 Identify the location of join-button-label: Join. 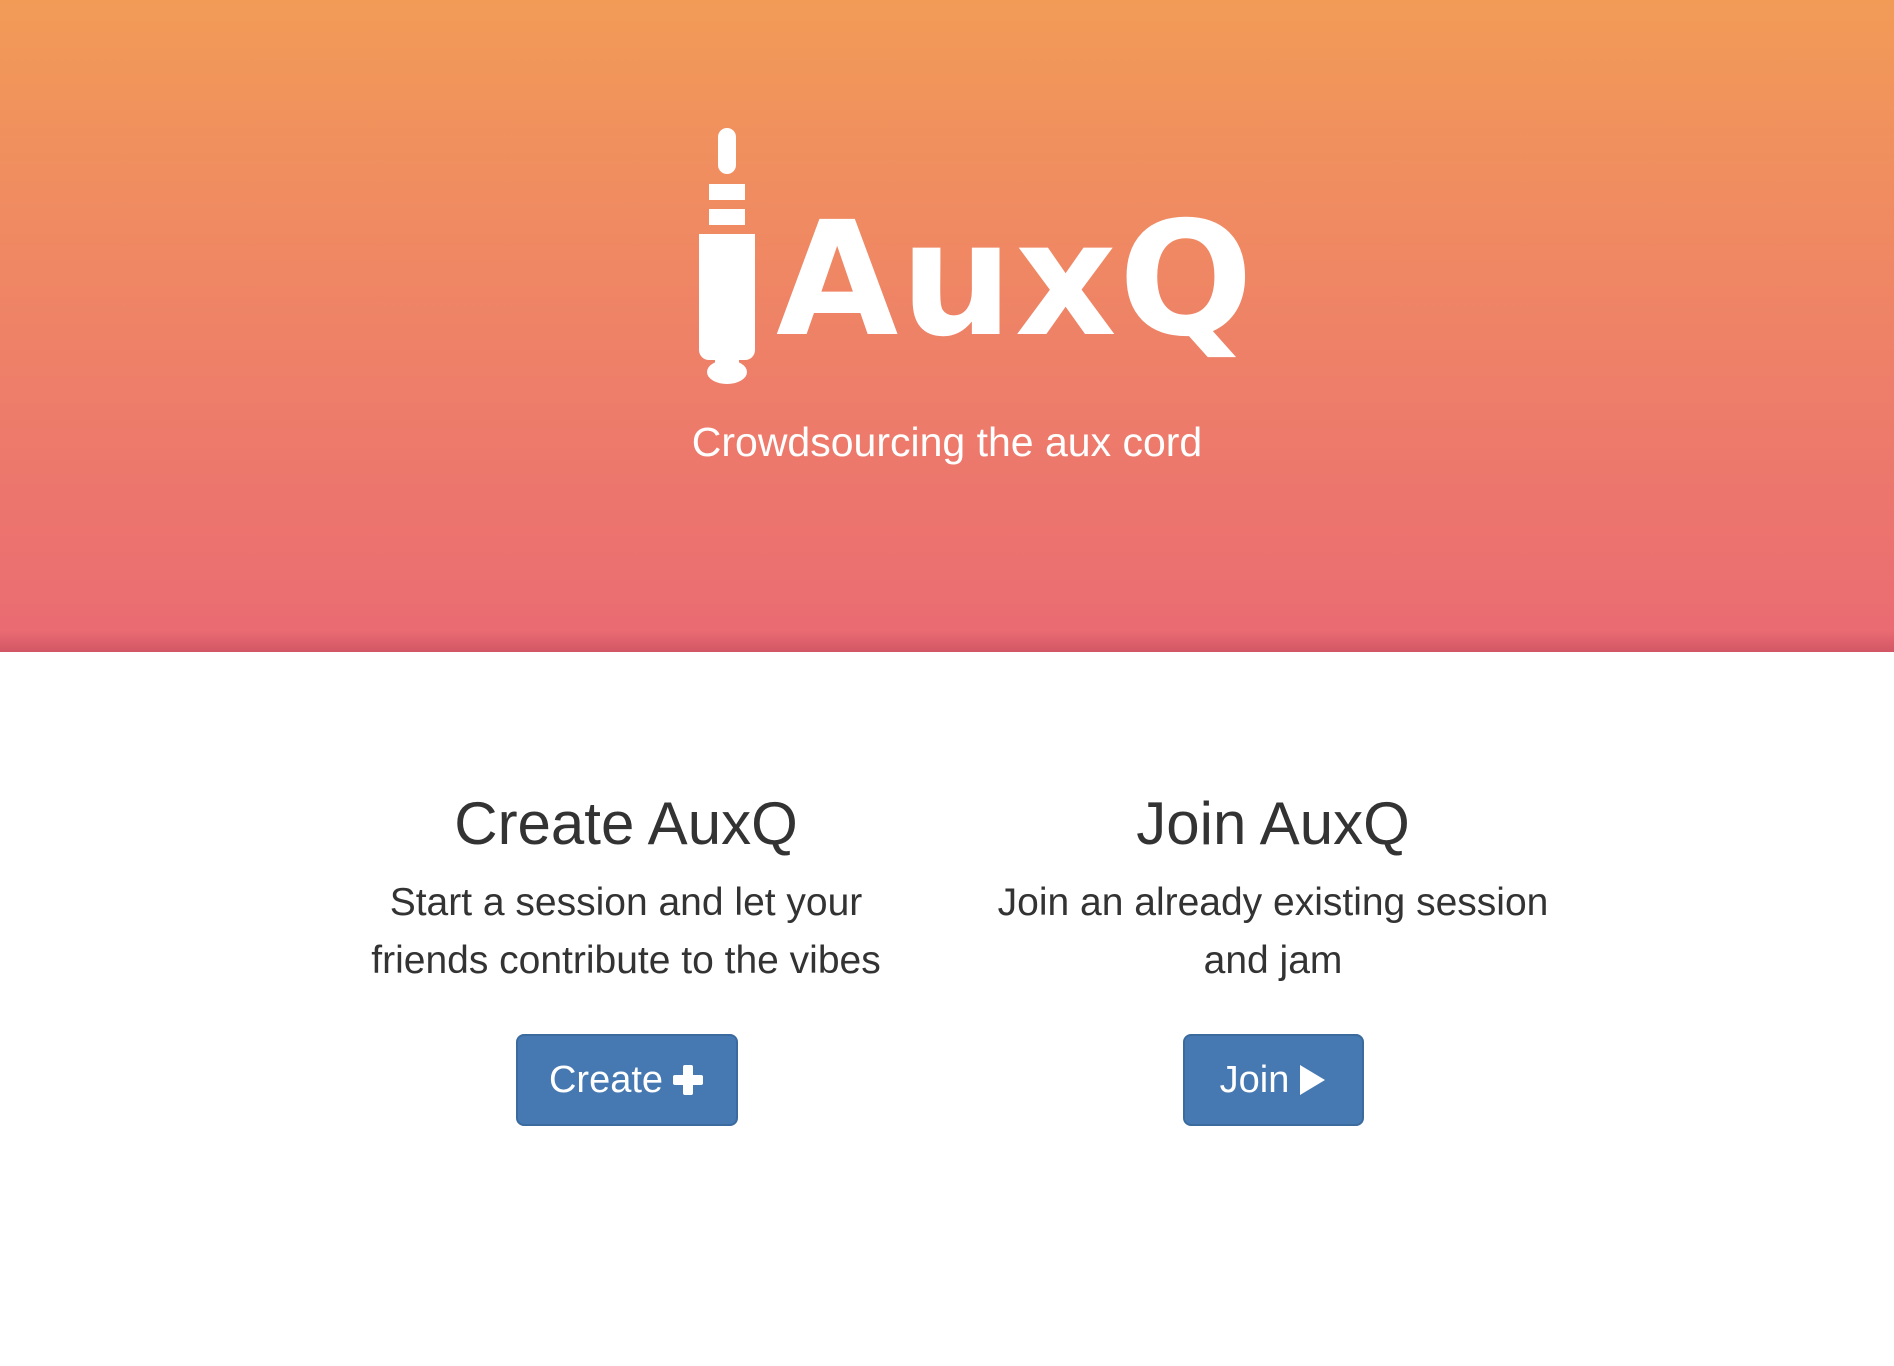
(1254, 1079).